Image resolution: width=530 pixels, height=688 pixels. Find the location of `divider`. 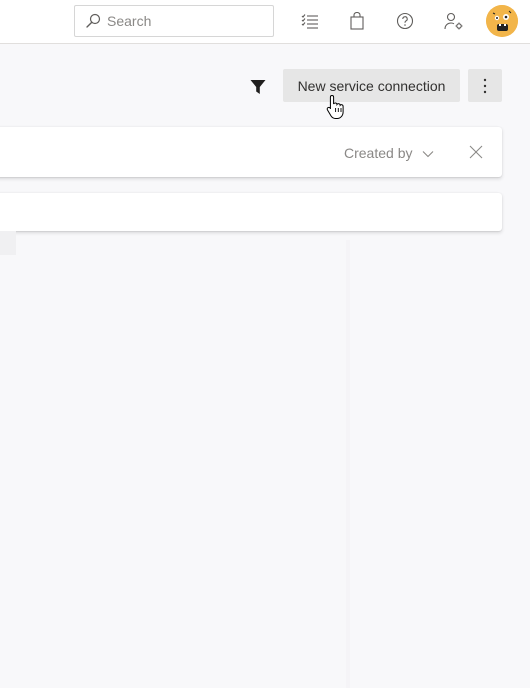

divider is located at coordinates (348, 464).